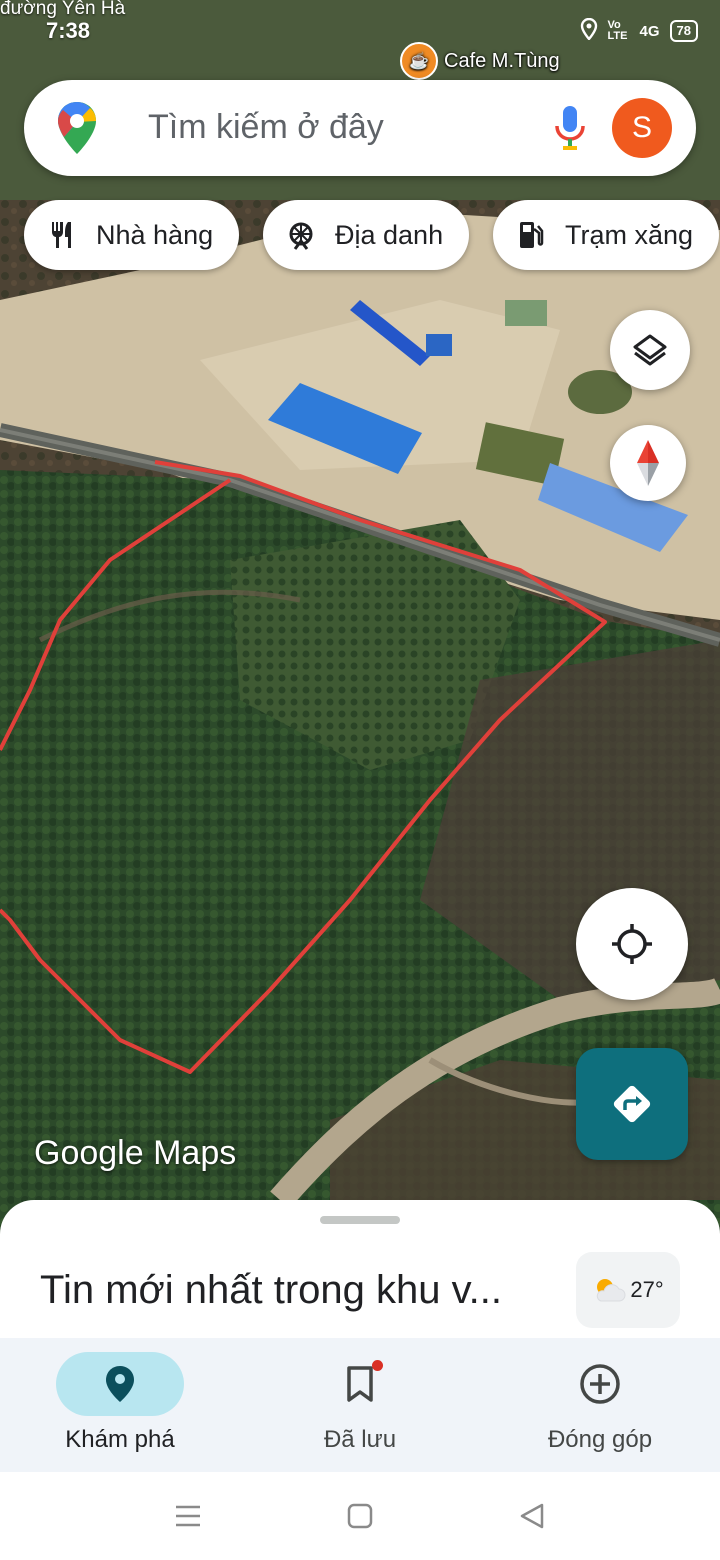 The image size is (720, 1560). Describe the element at coordinates (360, 1384) in the screenshot. I see `bookmark-icon` at that location.